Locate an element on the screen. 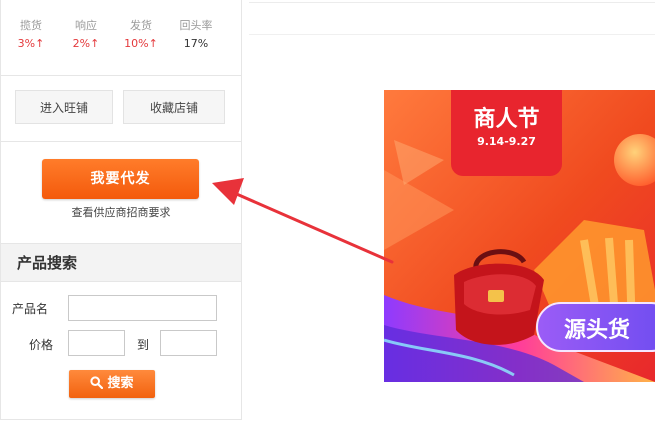 This screenshot has width=655, height=421. stat-pickup: 揽货 3%↑ is located at coordinates (31, 35).